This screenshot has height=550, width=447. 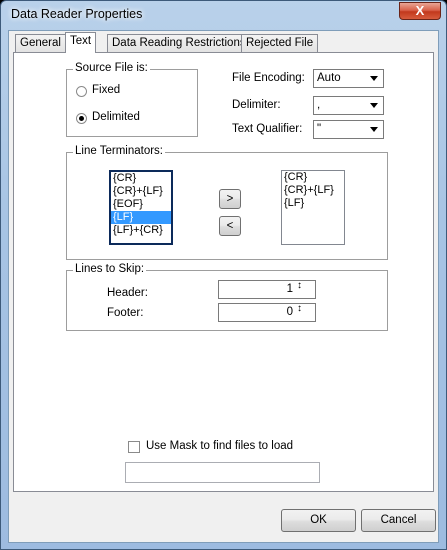 I want to click on source-file-group-label: Source File is:, so click(x=111, y=68).